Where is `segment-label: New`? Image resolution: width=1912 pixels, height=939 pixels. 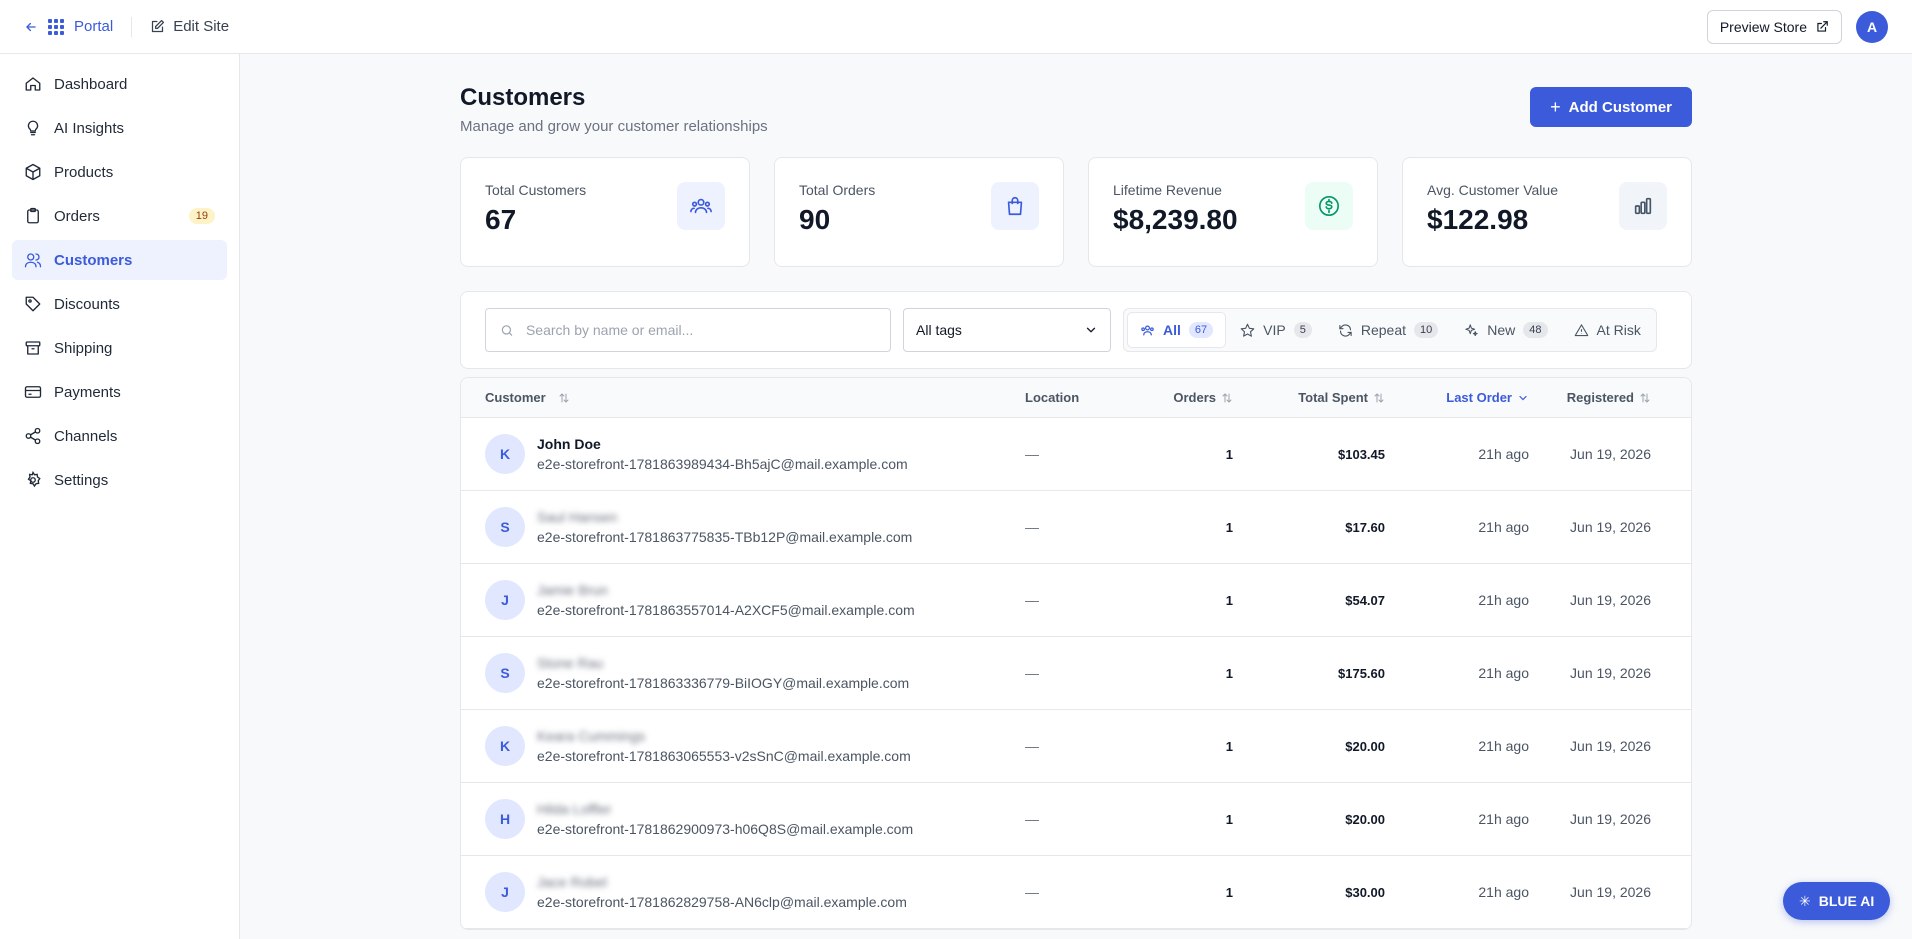
segment-label: New is located at coordinates (1501, 330).